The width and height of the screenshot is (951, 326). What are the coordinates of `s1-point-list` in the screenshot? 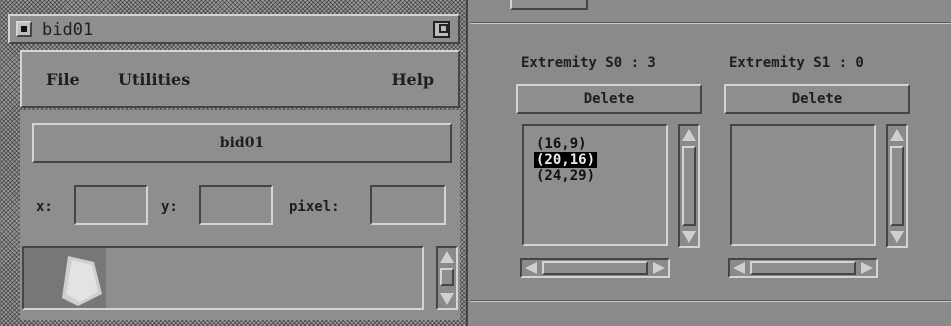 It's located at (803, 185).